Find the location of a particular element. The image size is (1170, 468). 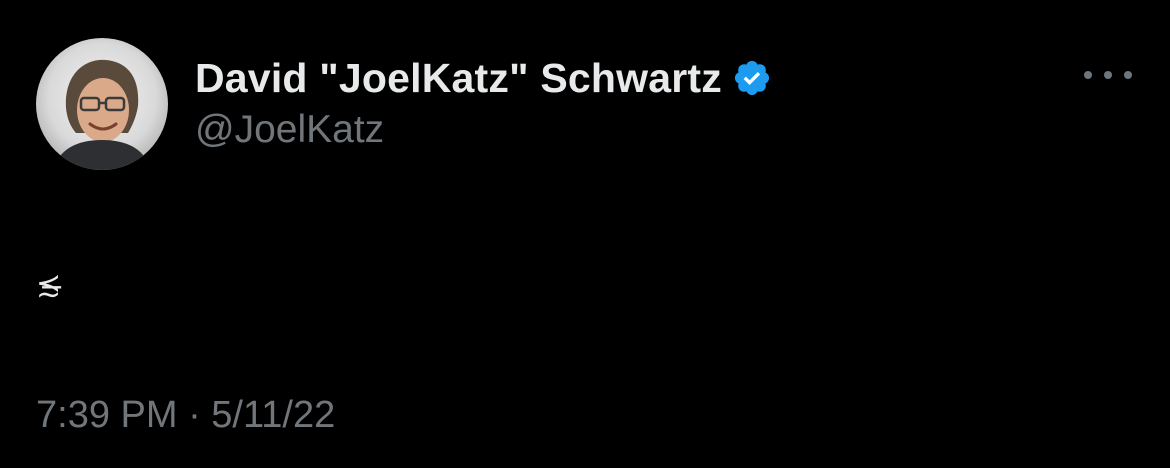

tweet-text: ≾̶ is located at coordinates (49, 285).